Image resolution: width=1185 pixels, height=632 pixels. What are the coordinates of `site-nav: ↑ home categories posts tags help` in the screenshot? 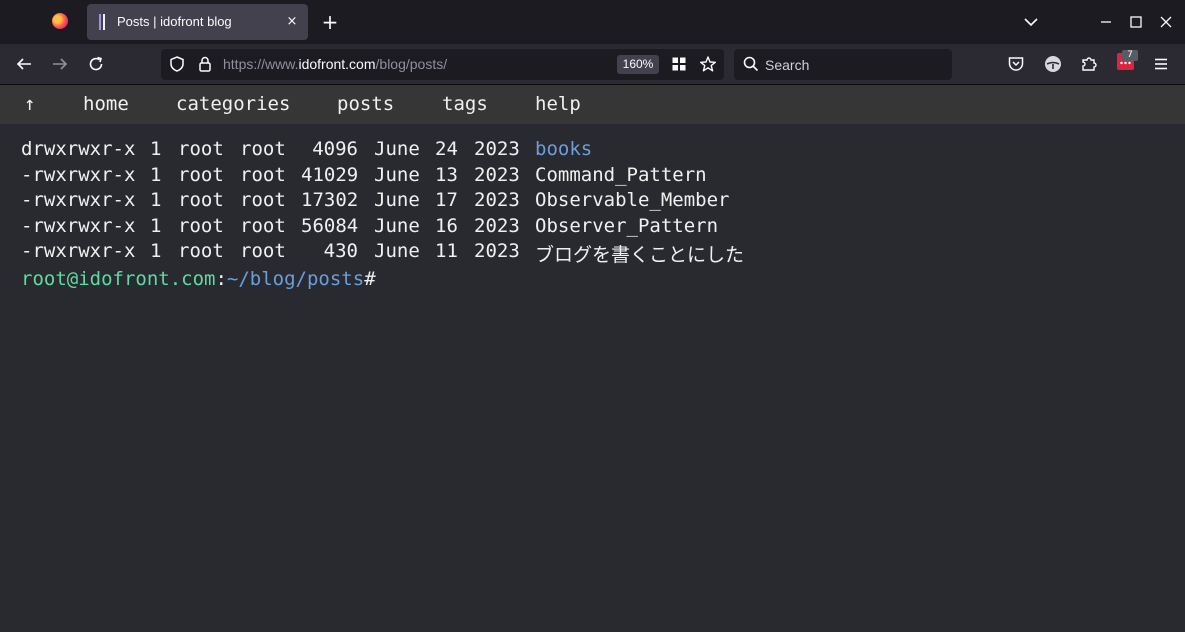 It's located at (592, 104).